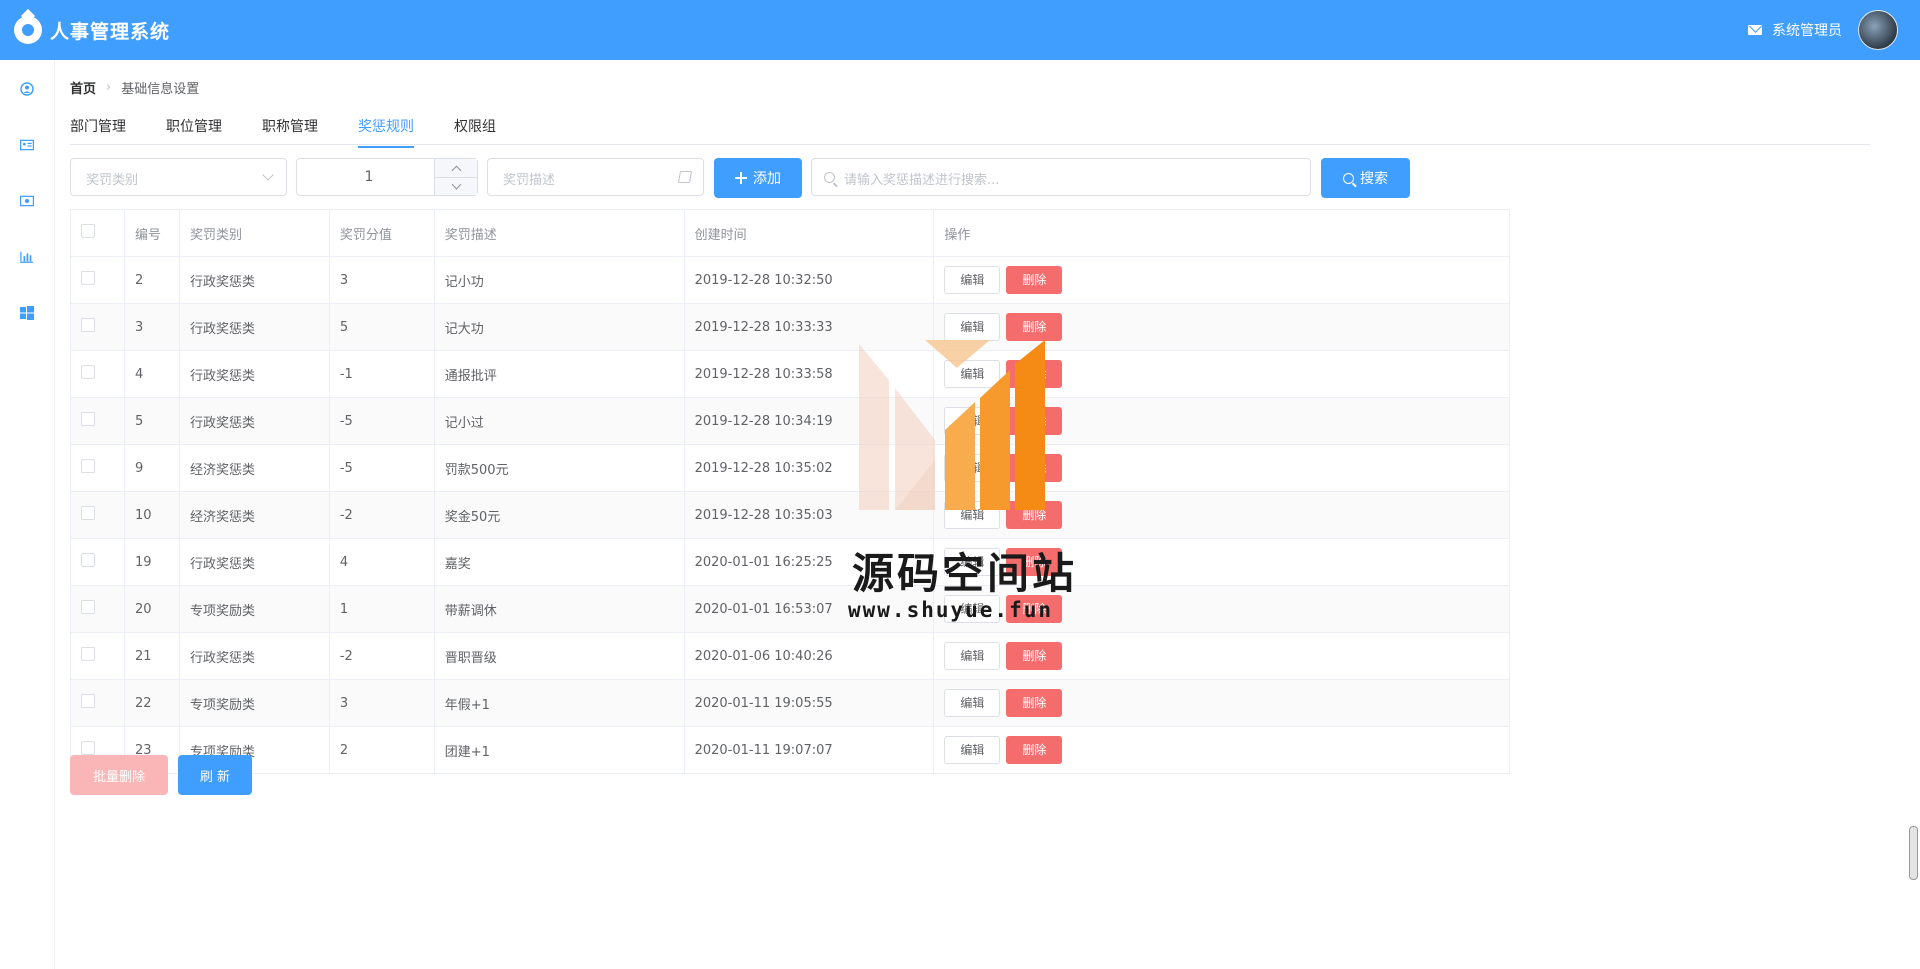 The width and height of the screenshot is (1920, 969). Describe the element at coordinates (529, 180) in the screenshot. I see `description-placeholder: 奖罚描述` at that location.